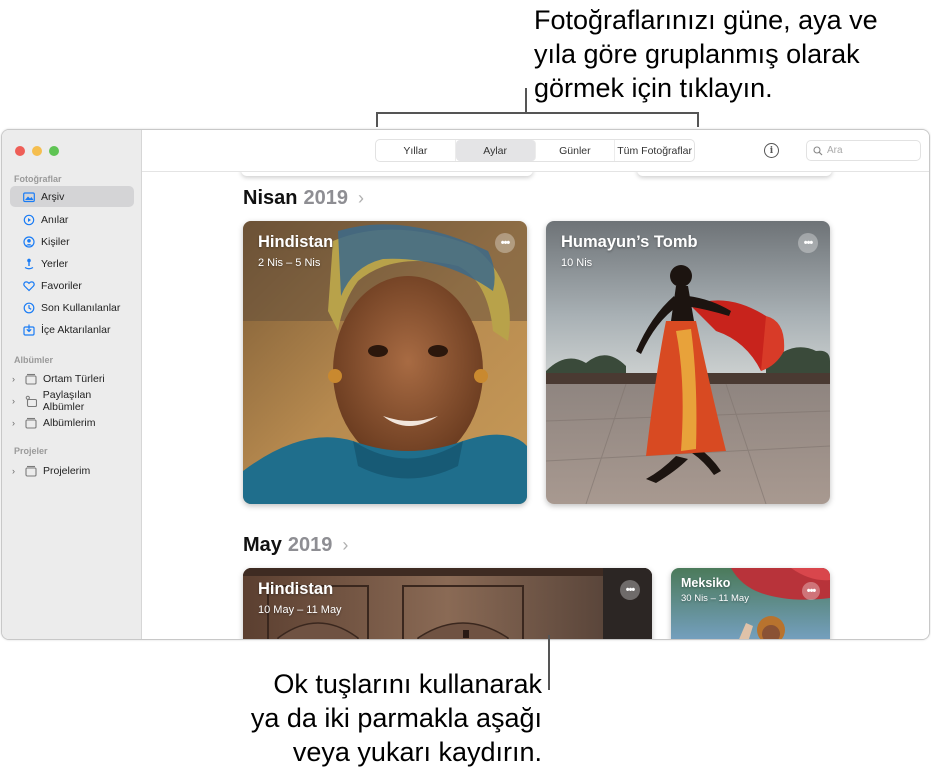  Describe the element at coordinates (706, 583) in the screenshot. I see `card-title: Meksiko` at that location.